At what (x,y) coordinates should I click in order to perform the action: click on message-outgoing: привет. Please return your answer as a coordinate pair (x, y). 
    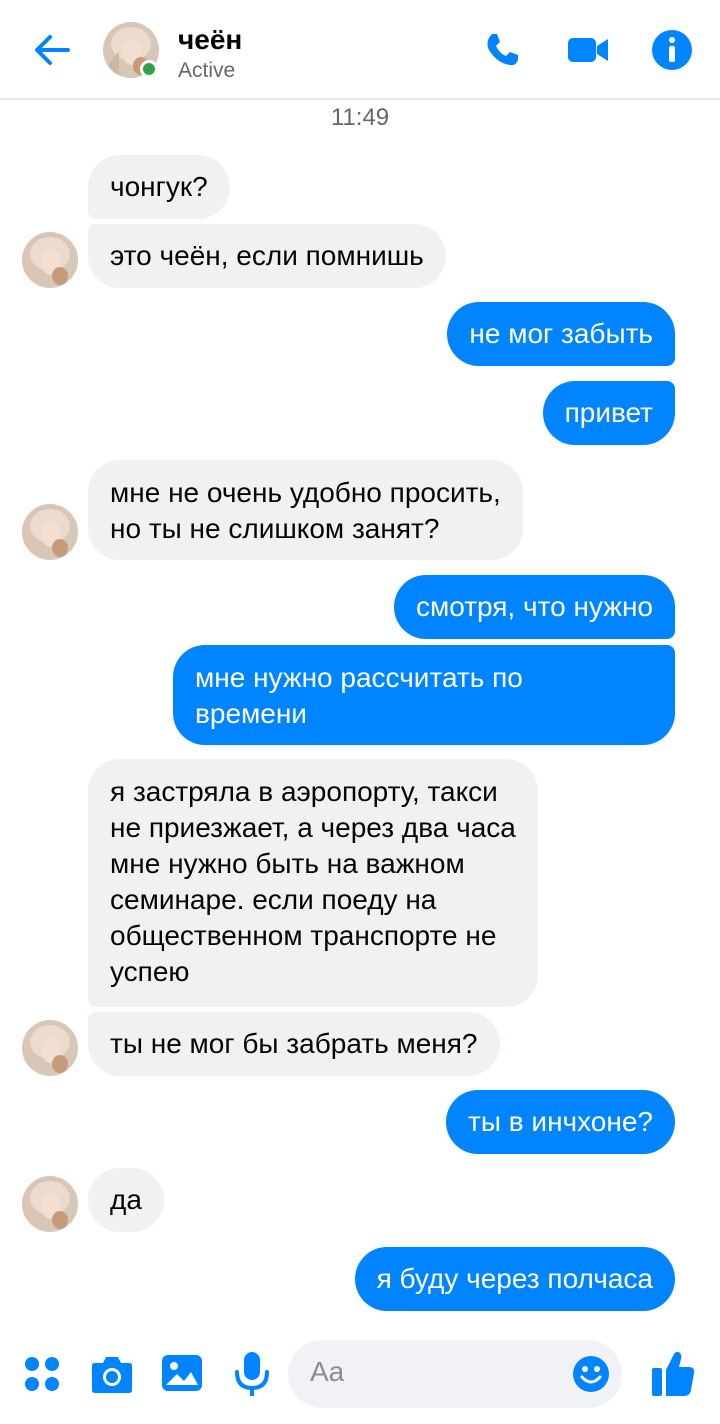
    Looking at the image, I should click on (608, 413).